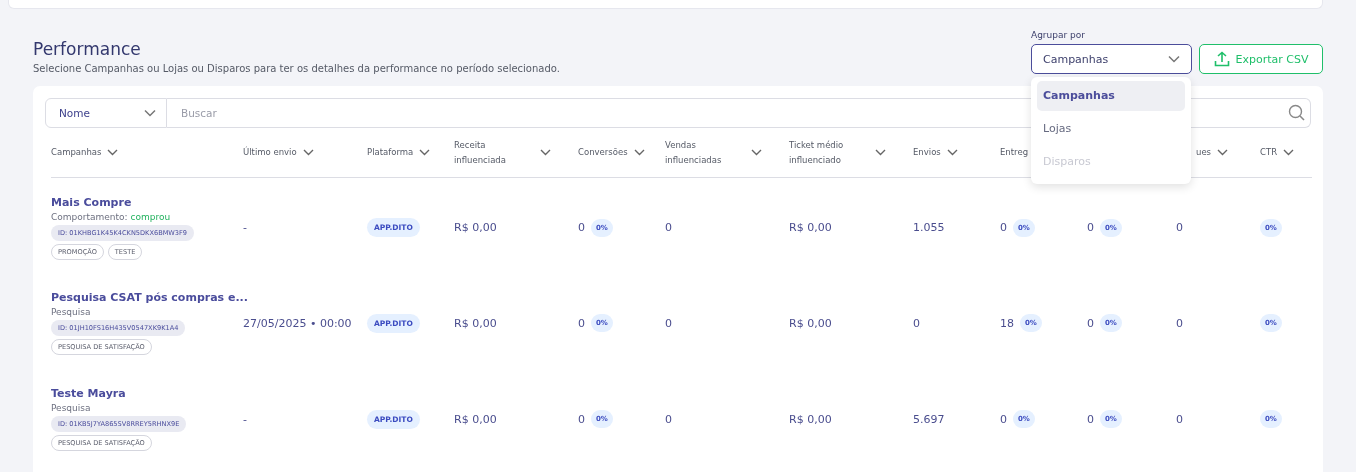  What do you see at coordinates (87, 49) in the screenshot?
I see `section-title: Performance` at bounding box center [87, 49].